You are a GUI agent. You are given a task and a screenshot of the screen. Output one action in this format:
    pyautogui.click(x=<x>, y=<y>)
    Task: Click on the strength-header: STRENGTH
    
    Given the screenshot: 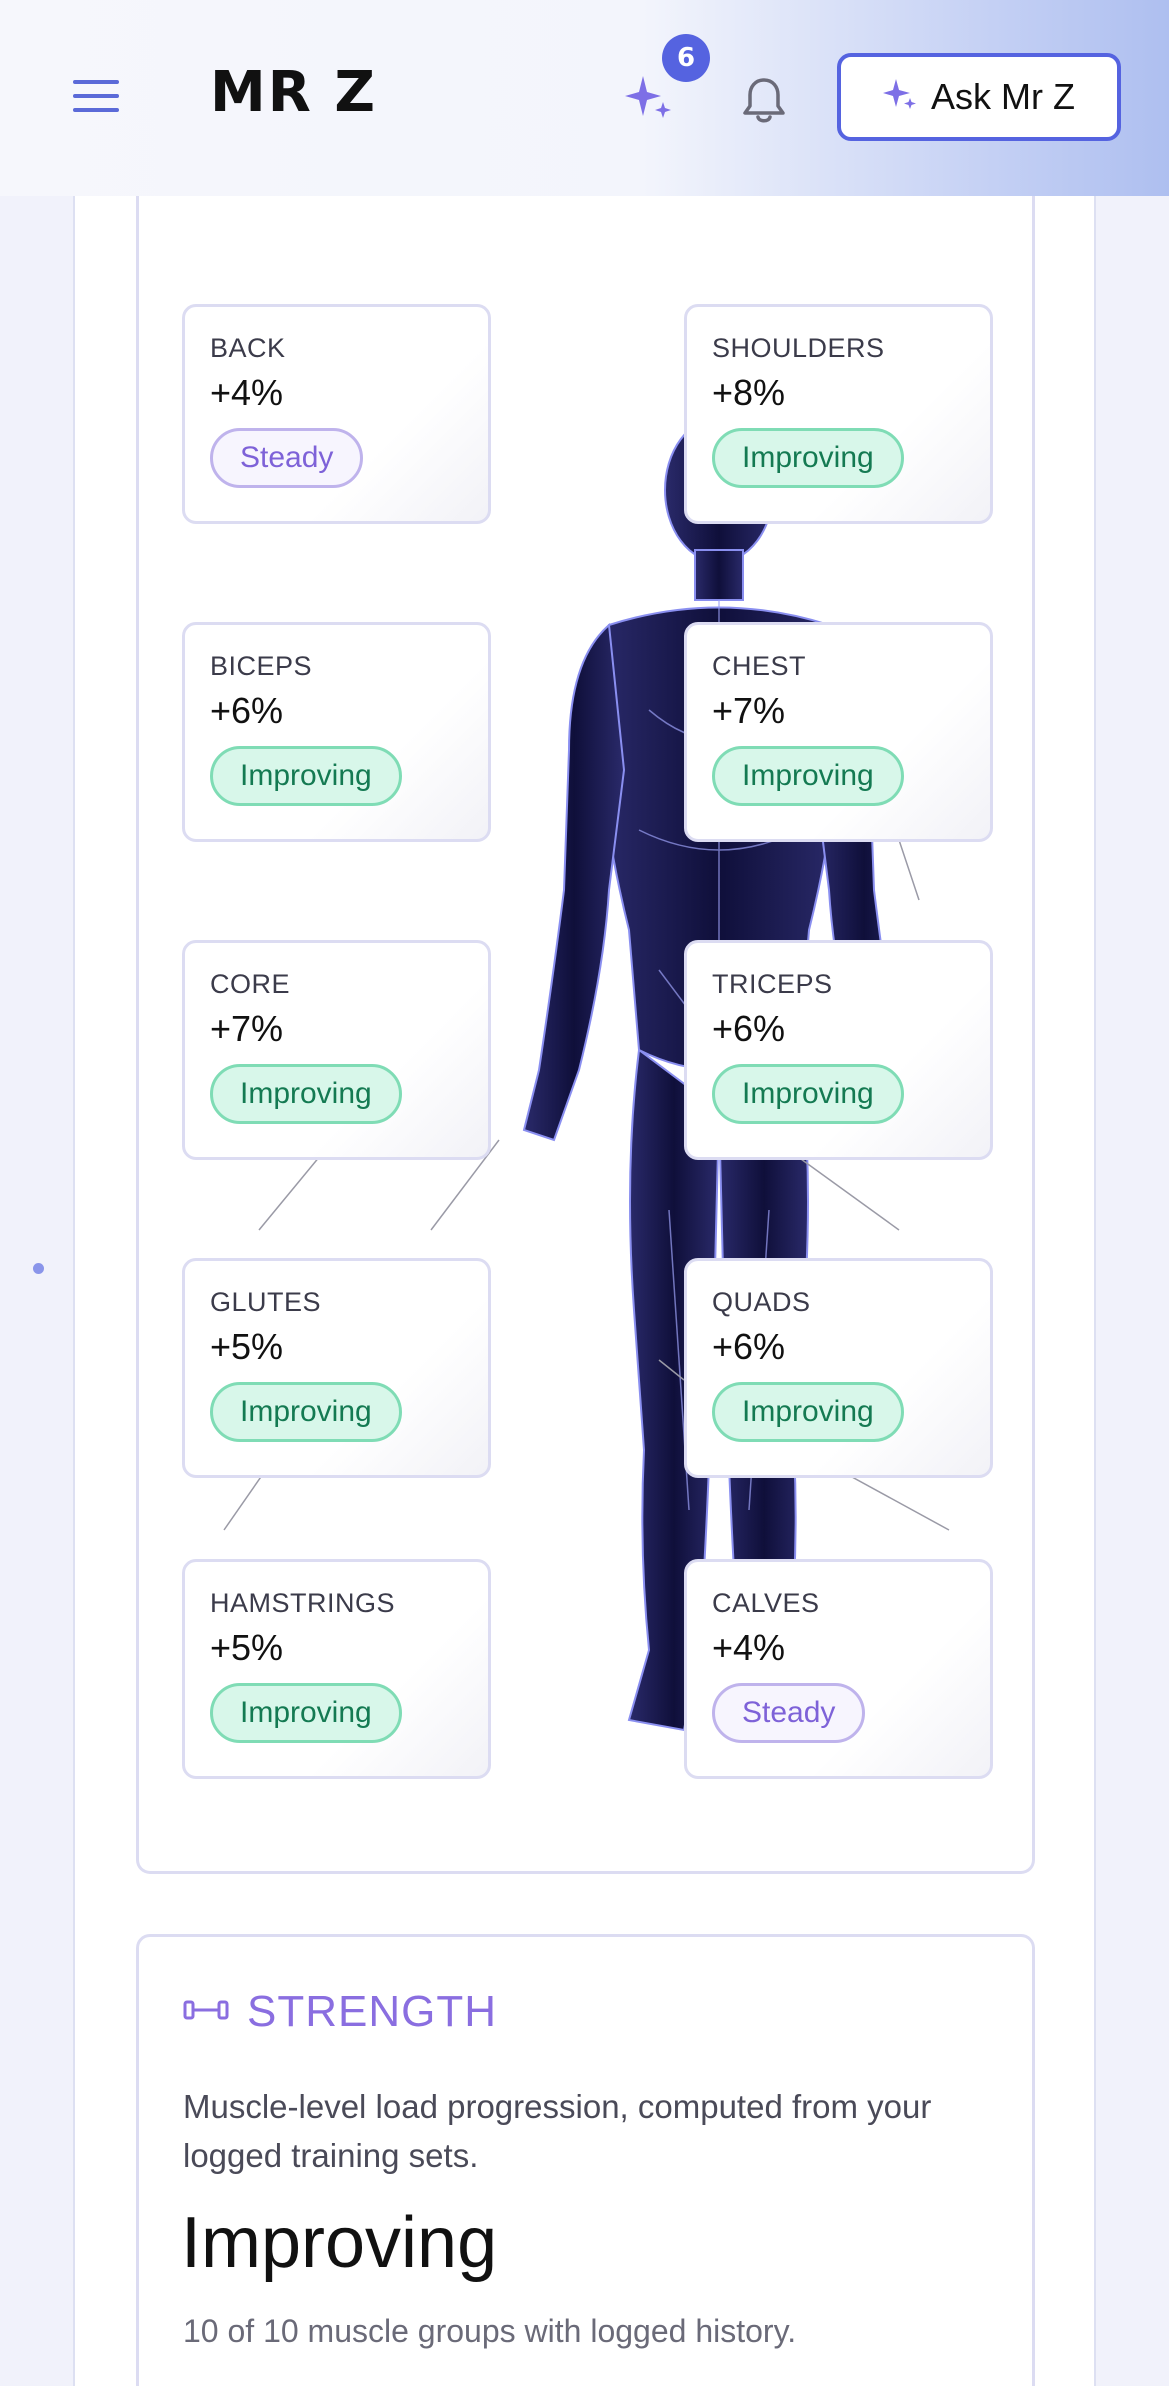 What is the action you would take?
    pyautogui.click(x=340, y=2012)
    